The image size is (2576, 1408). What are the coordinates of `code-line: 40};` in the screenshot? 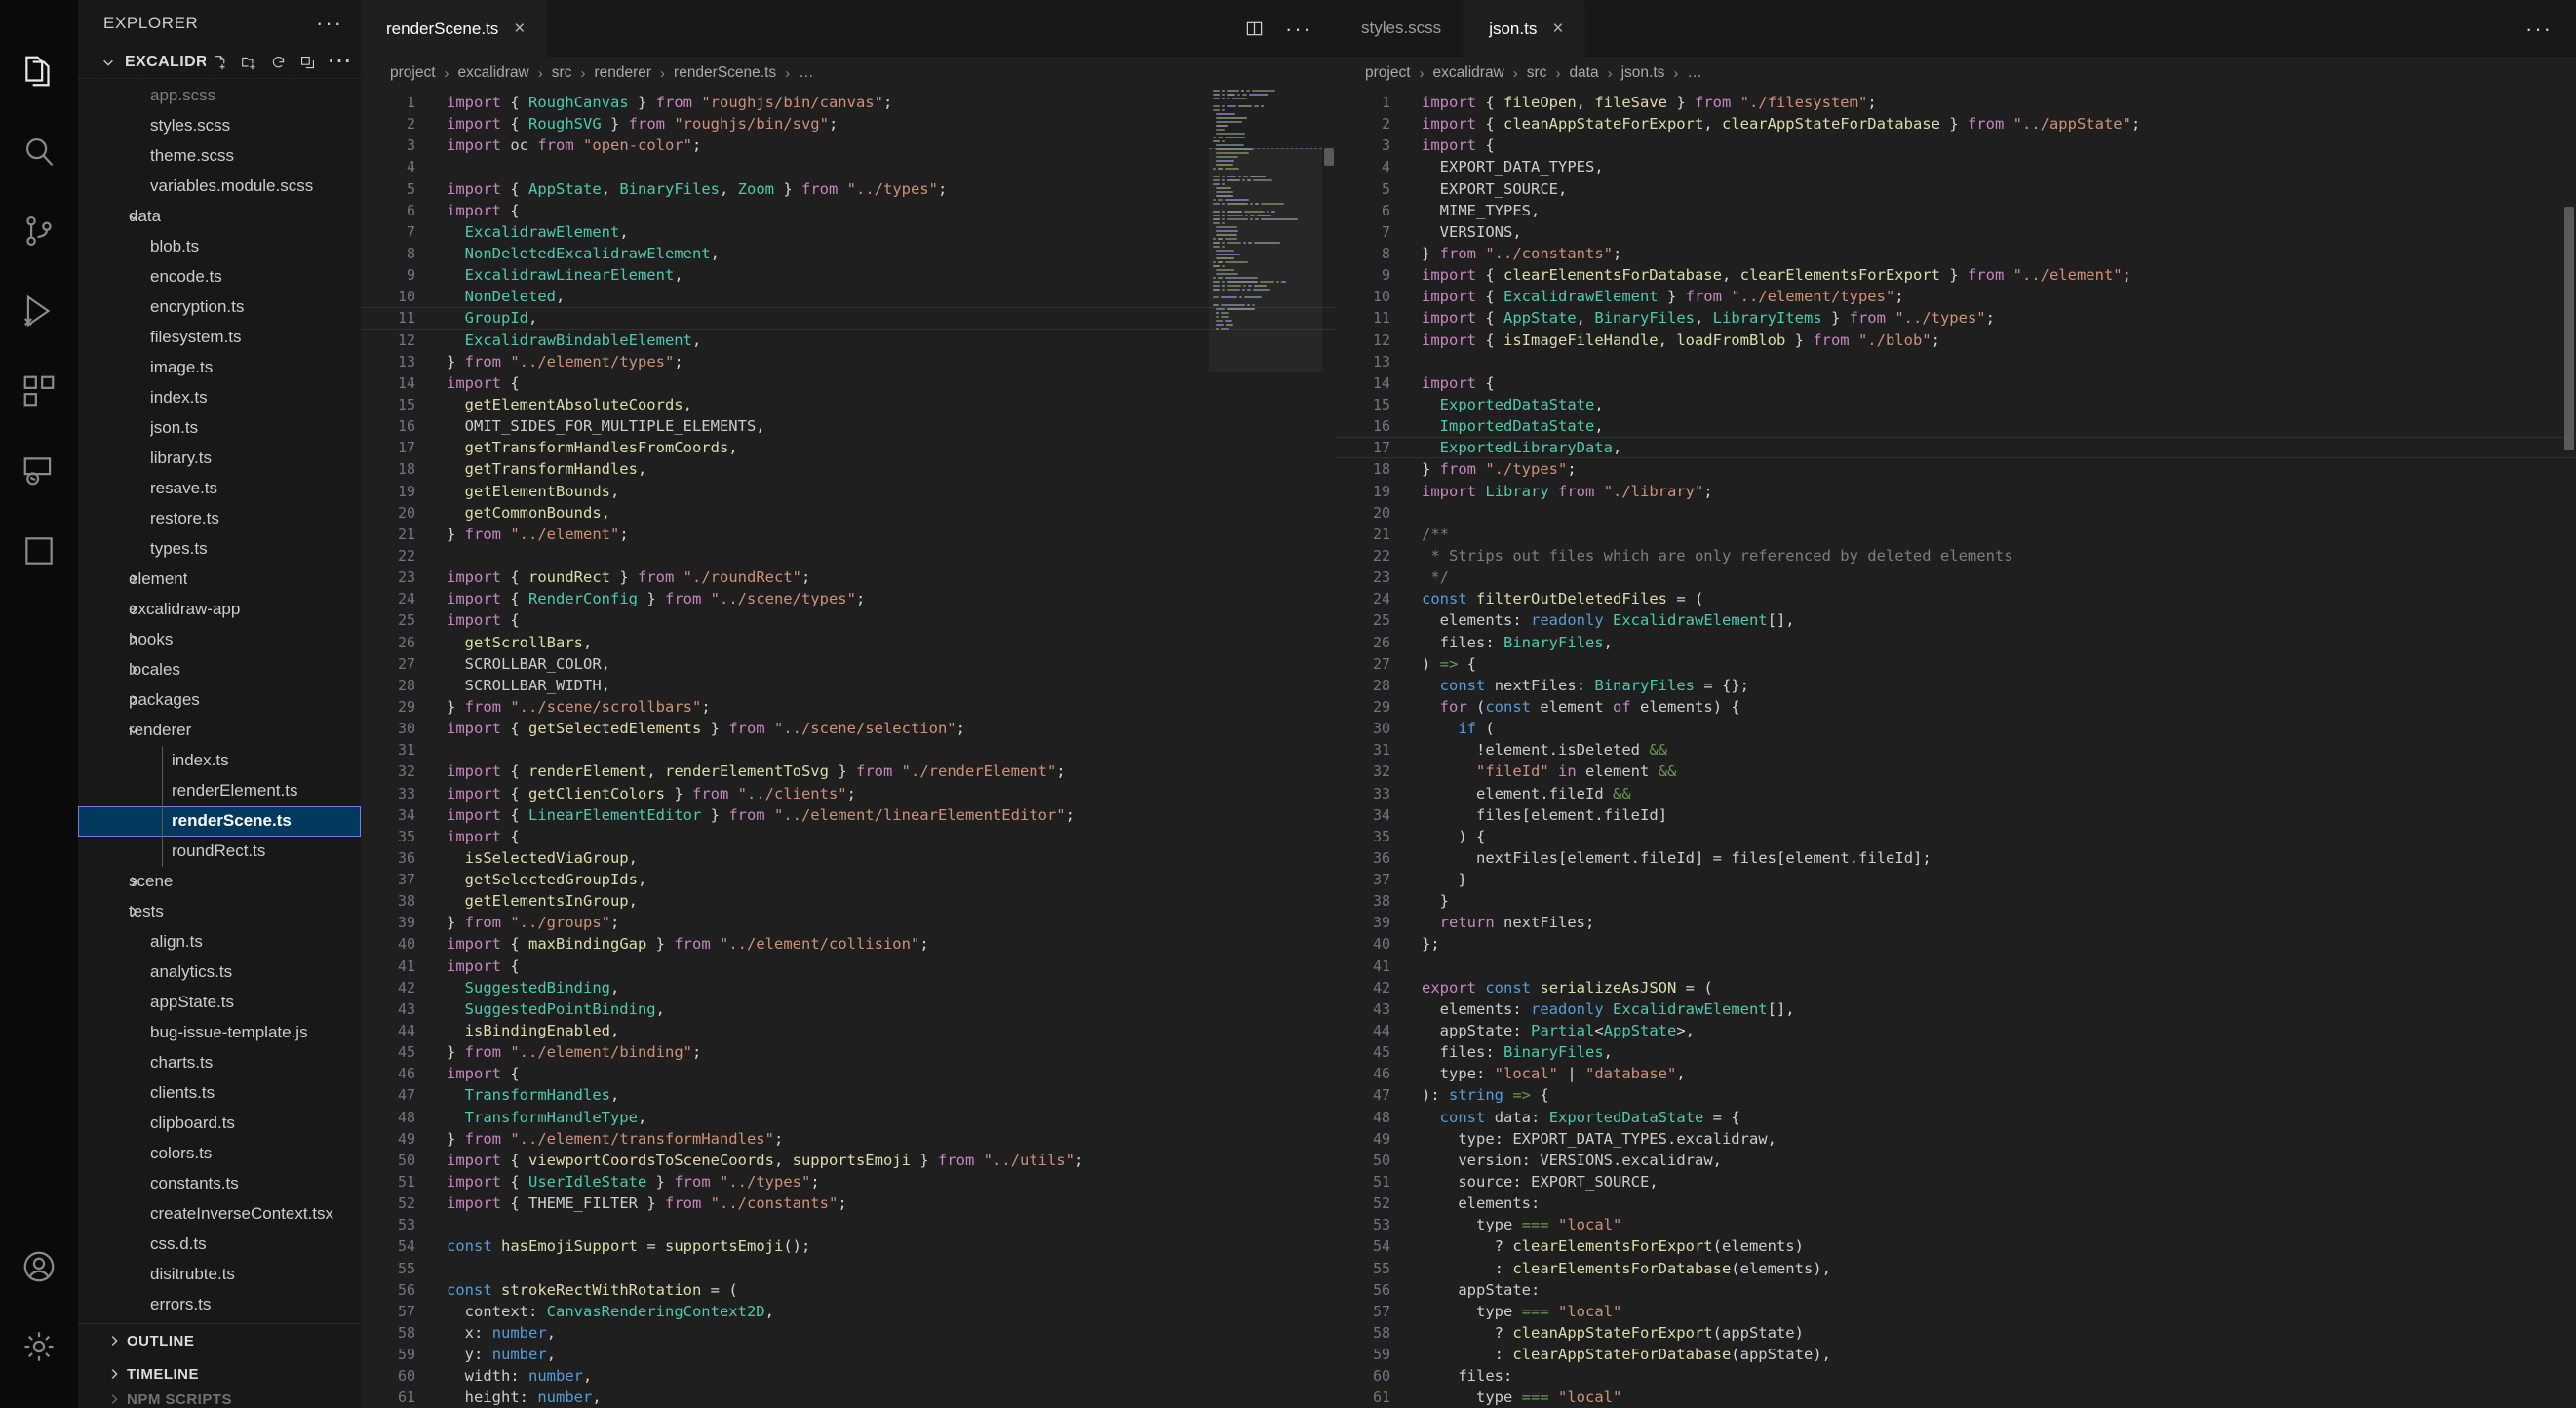 It's located at (1956, 944).